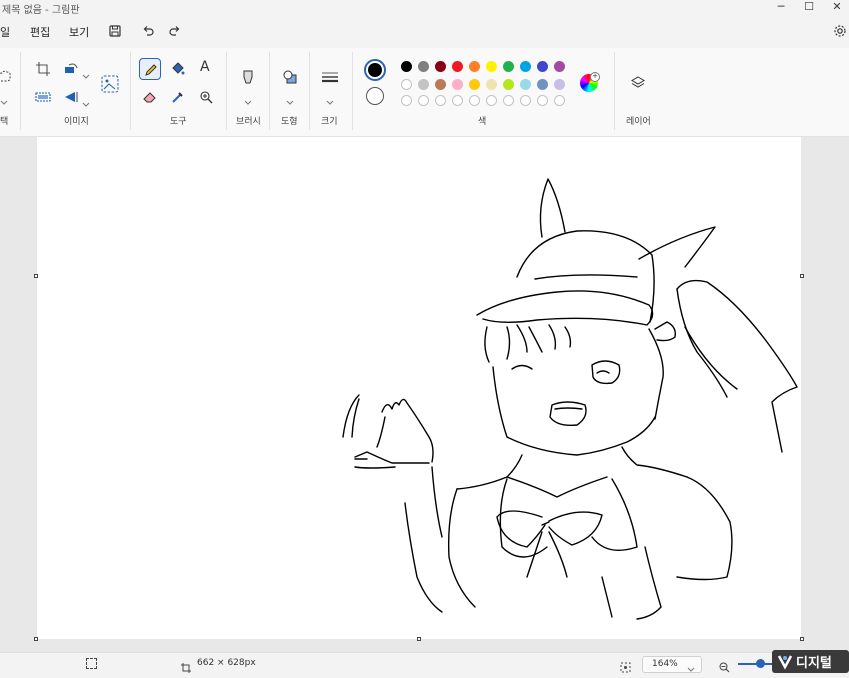 This screenshot has height=678, width=849. I want to click on add-color-icon: +, so click(595, 77).